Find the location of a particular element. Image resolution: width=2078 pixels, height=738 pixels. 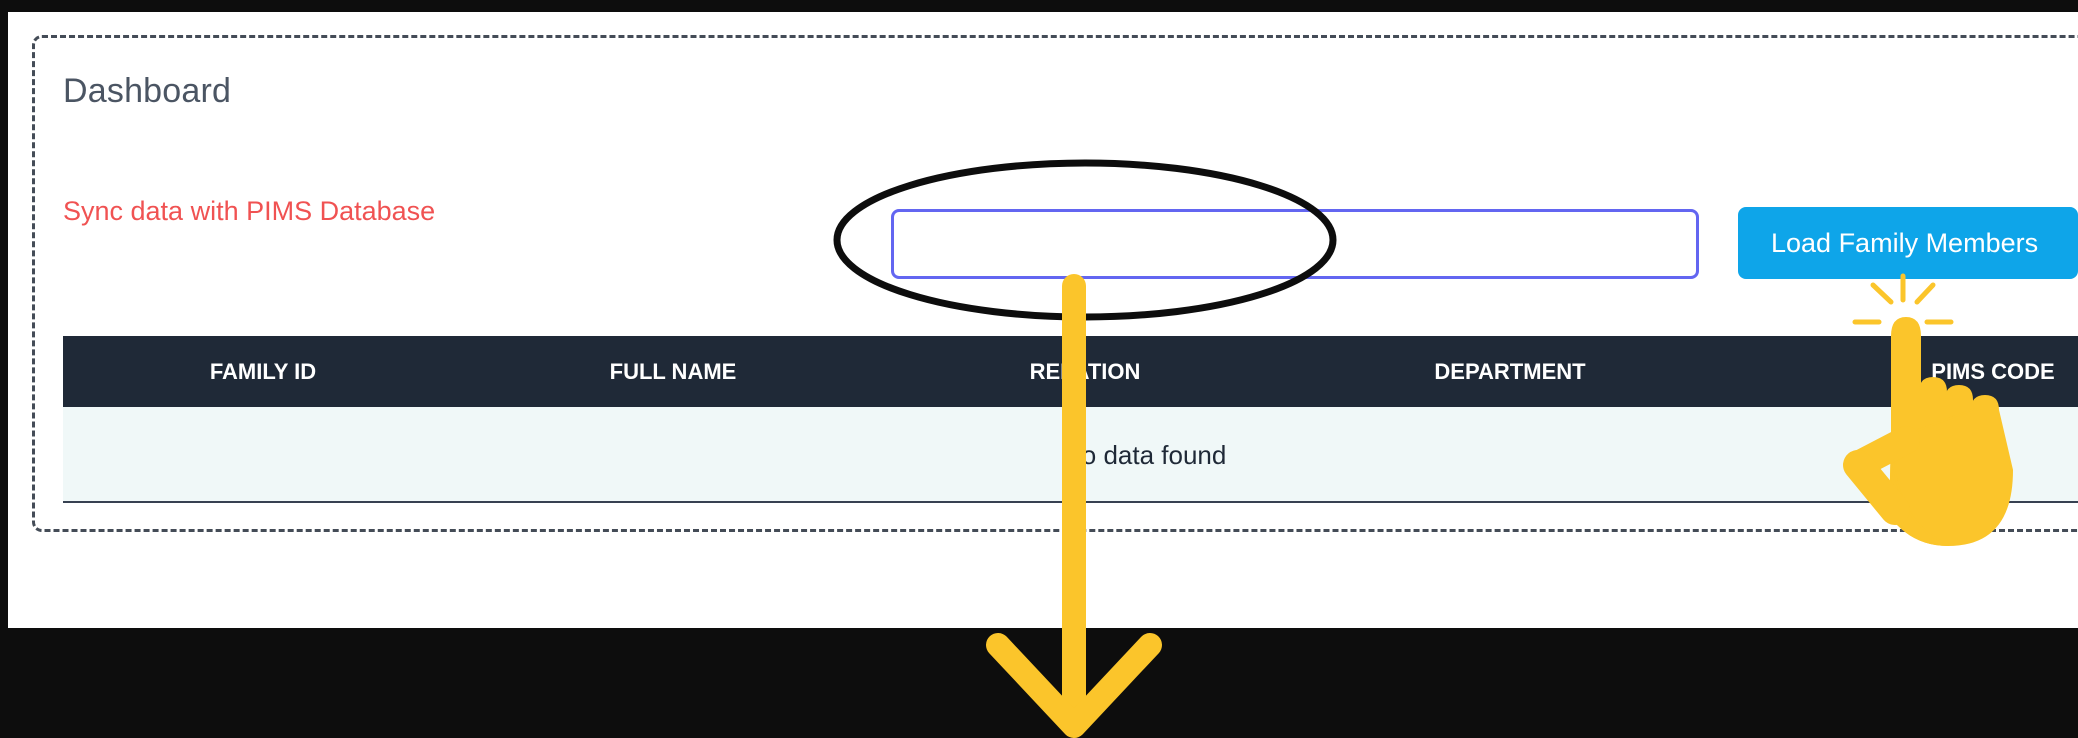

empty-state-text: No data found is located at coordinates (1145, 455).